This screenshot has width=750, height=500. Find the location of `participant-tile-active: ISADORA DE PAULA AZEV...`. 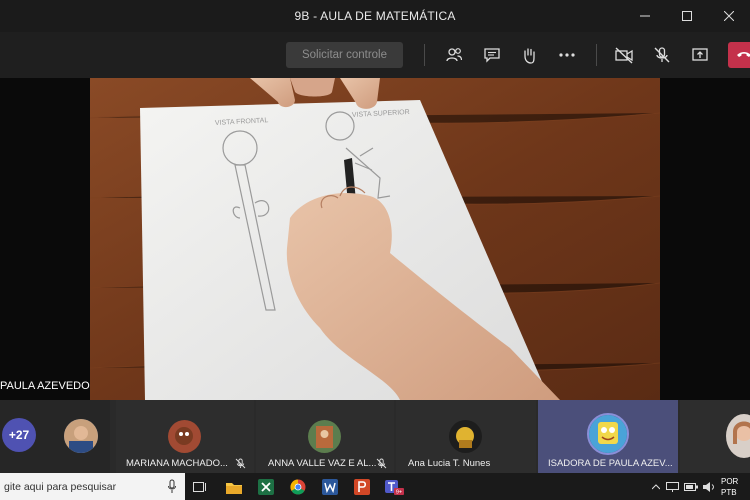

participant-tile-active: ISADORA DE PAULA AZEV... is located at coordinates (608, 436).